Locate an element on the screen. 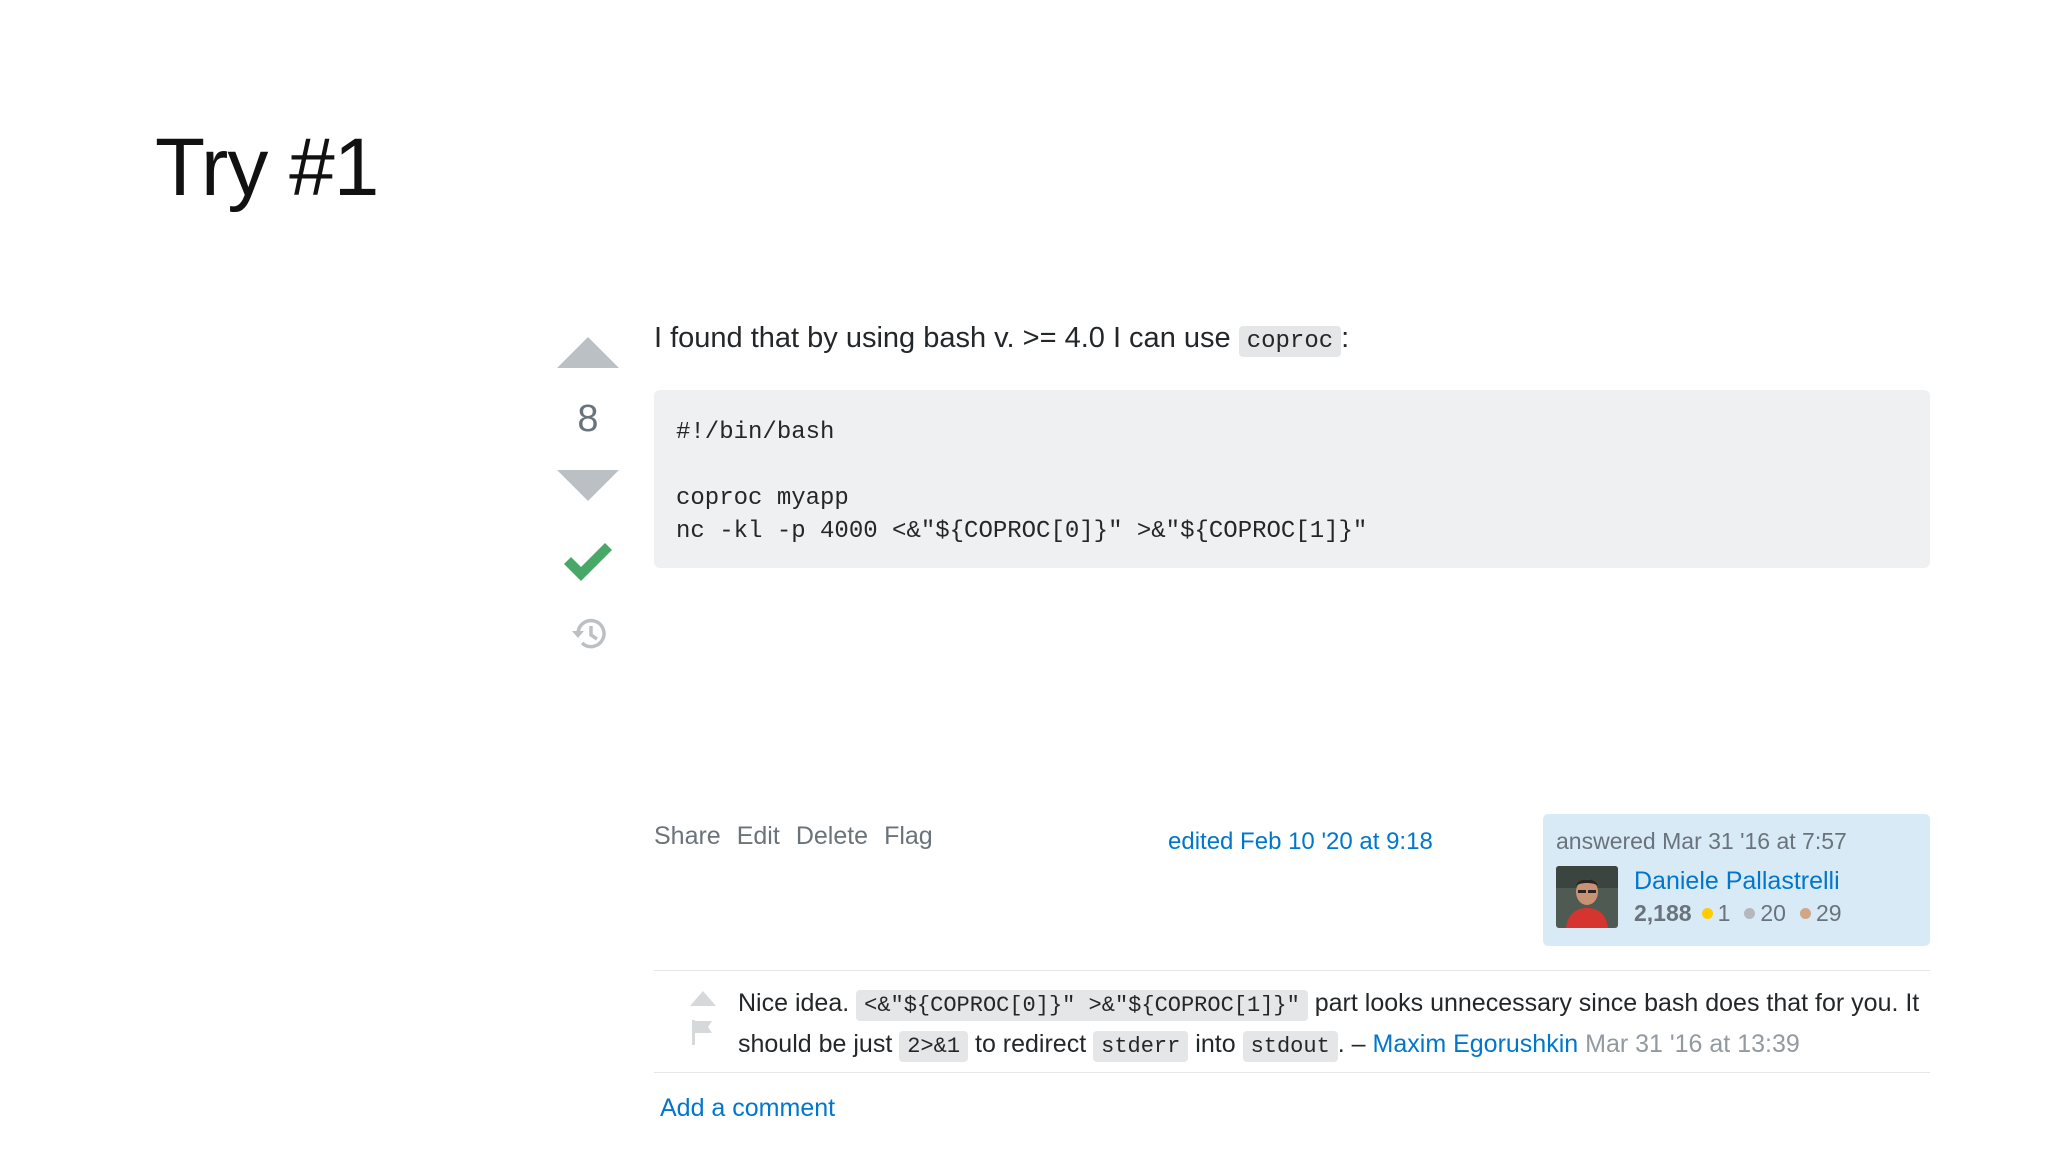 Image resolution: width=2048 pixels, height=1152 pixels. comment-inline-code: stdout is located at coordinates (1290, 1046).